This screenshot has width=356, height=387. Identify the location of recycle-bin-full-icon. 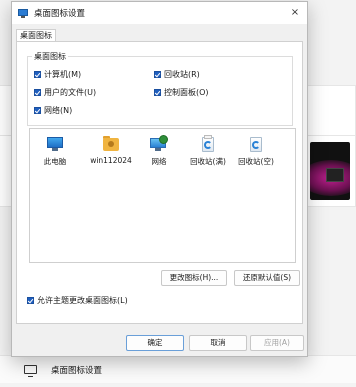
(208, 144).